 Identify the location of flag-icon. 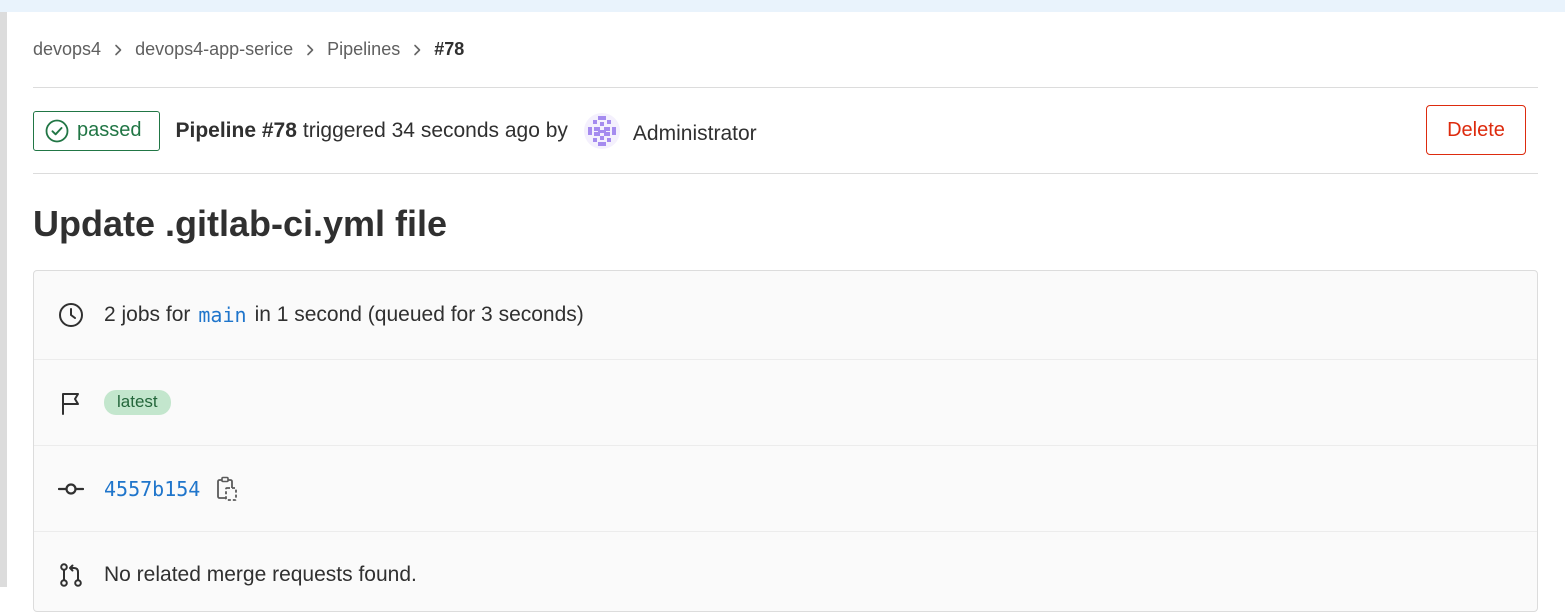
(71, 403).